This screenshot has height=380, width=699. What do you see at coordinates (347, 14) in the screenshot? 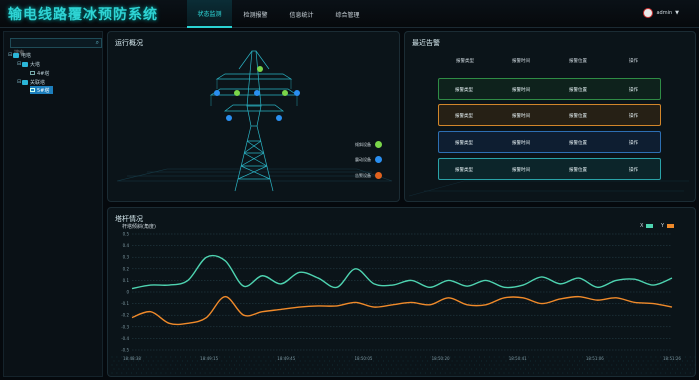
I see `nav-item-management: 综合管理` at bounding box center [347, 14].